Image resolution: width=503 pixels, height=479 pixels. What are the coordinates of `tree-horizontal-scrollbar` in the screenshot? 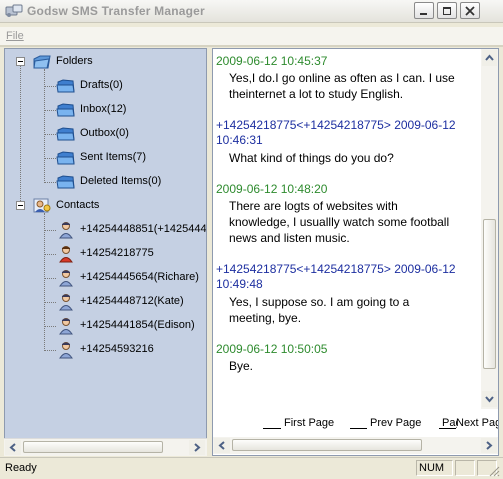 It's located at (105, 447).